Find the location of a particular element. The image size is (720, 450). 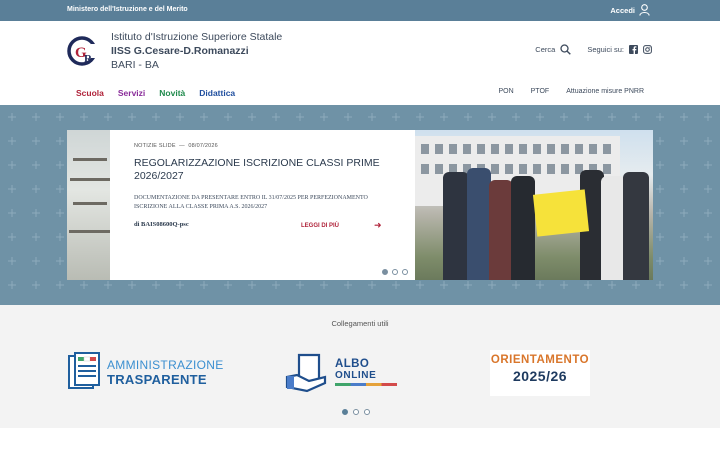

albo-online-link: ALBO ONLINE is located at coordinates (341, 372).